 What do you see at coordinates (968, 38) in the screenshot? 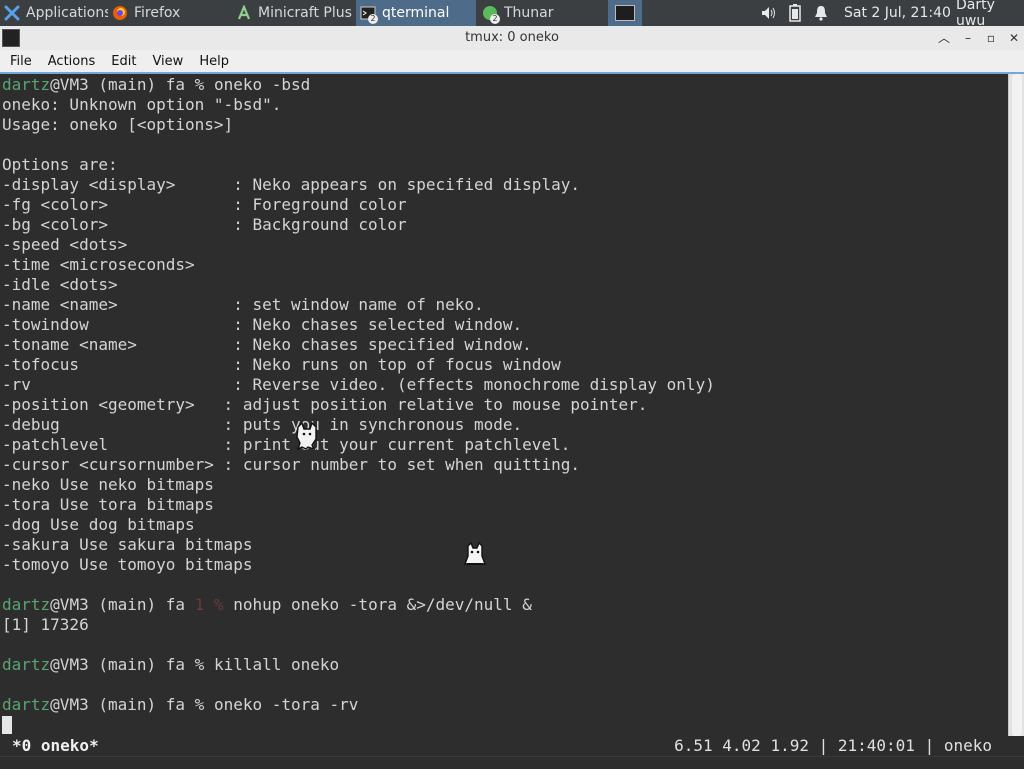
I see `minimize-button: –` at bounding box center [968, 38].